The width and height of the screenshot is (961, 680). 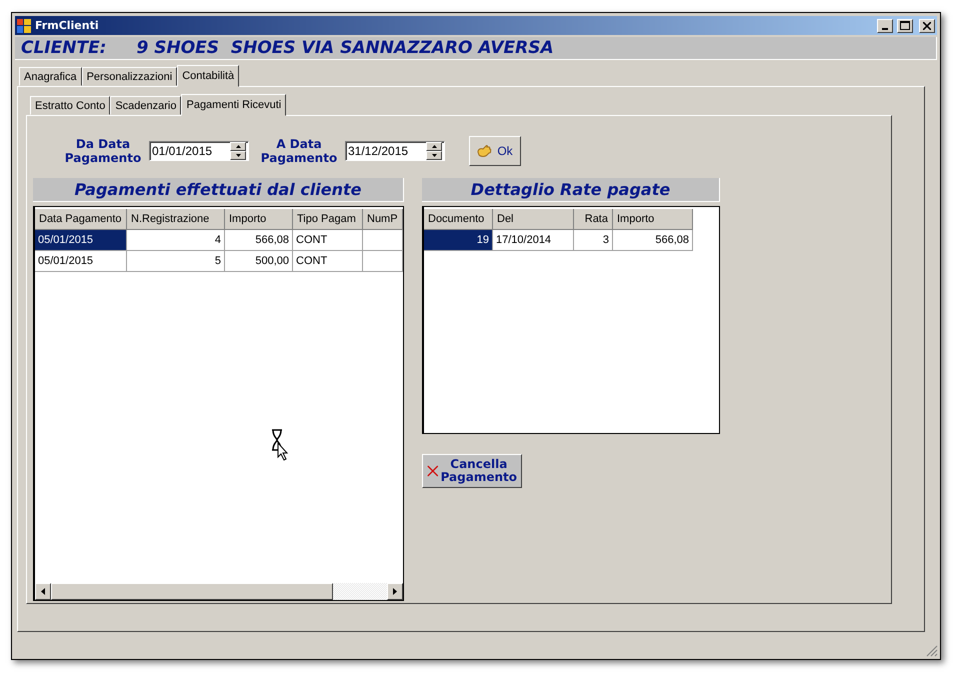 I want to click on tab: Pagamenti Ricevuti, so click(x=233, y=105).